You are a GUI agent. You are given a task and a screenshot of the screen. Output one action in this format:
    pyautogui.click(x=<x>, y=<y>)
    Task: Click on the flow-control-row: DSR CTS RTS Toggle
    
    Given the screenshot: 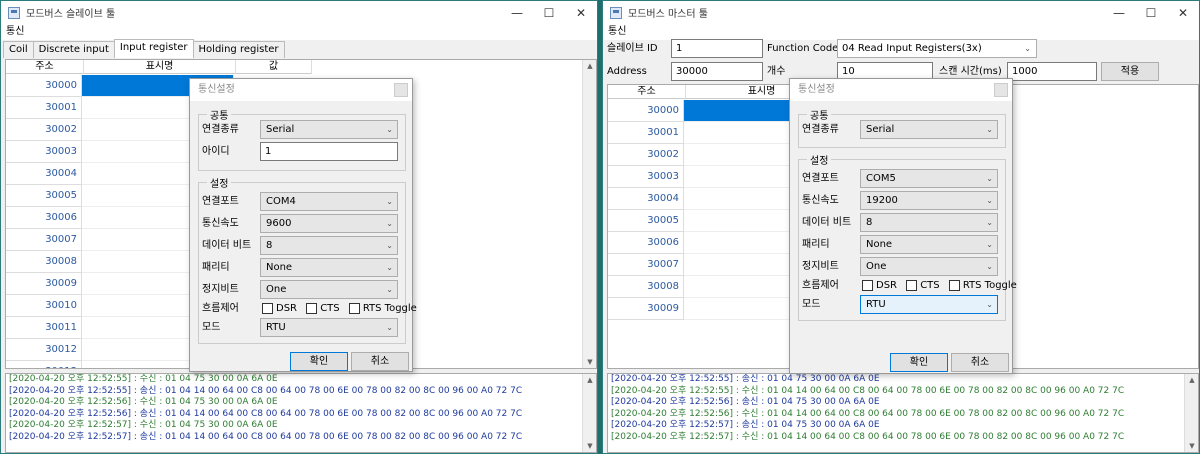 What is the action you would take?
    pyautogui.click(x=936, y=285)
    